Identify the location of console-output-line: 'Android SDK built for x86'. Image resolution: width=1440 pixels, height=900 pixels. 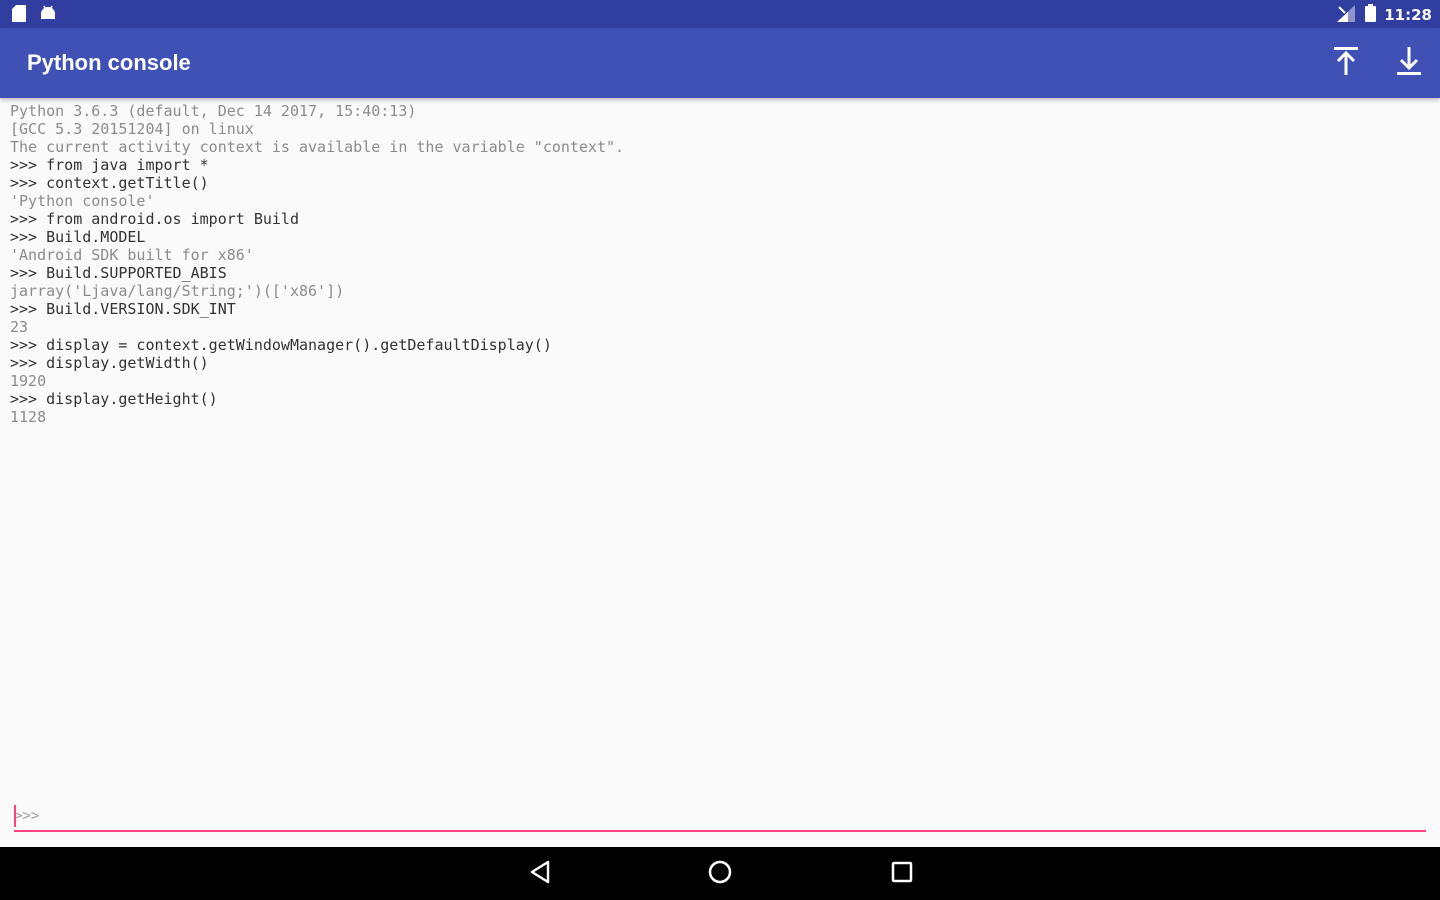
(132, 255).